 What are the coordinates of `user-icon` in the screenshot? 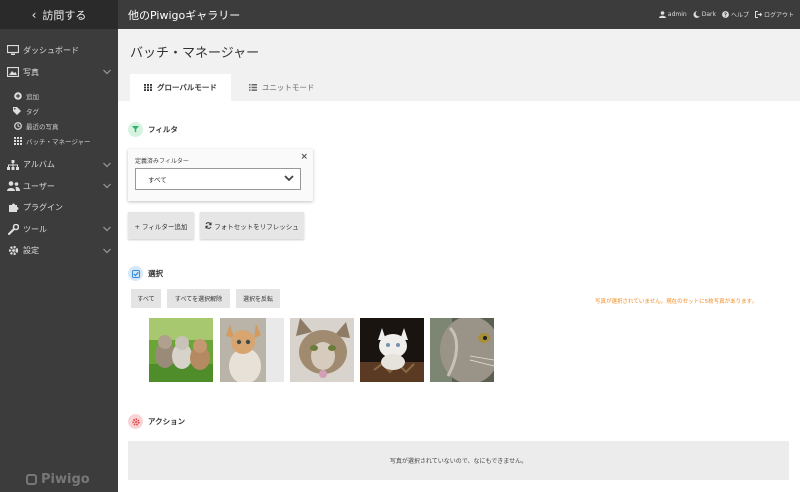 It's located at (662, 14).